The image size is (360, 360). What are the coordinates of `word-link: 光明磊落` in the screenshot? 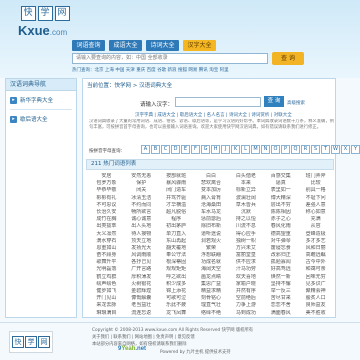 It's located at (106, 269).